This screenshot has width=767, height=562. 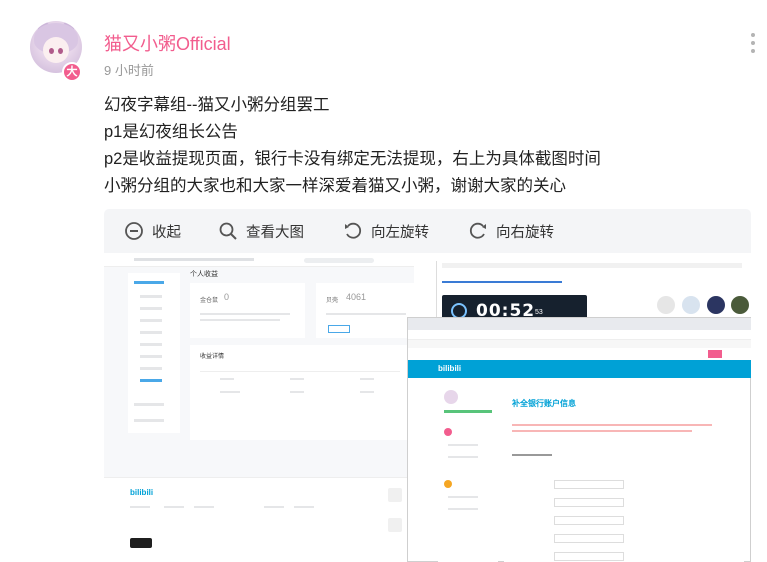 I want to click on clock-seconds: 53, so click(x=539, y=312).